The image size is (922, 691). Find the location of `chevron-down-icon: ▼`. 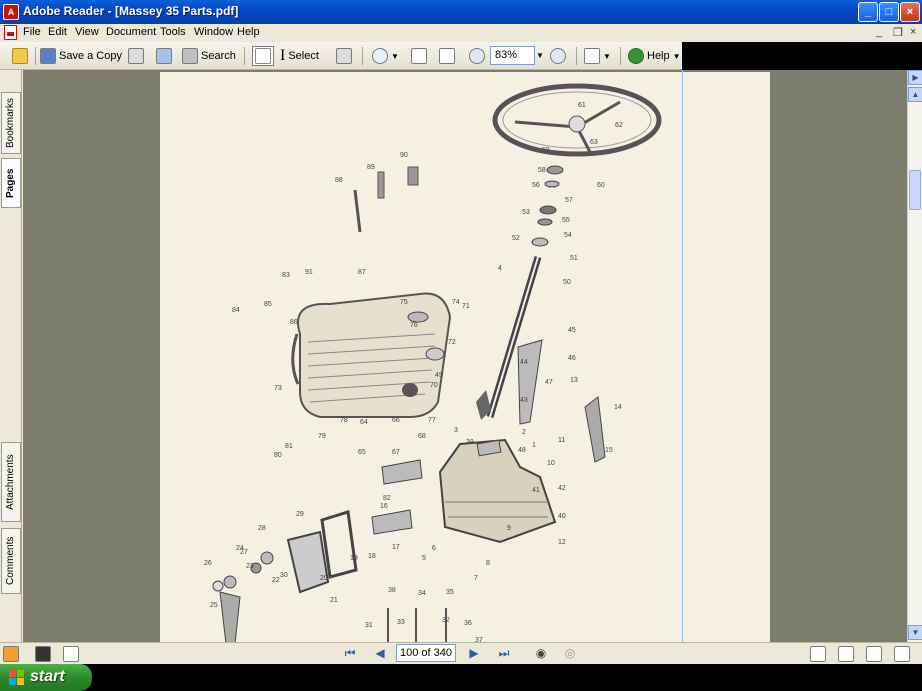

chevron-down-icon: ▼ is located at coordinates (676, 56).